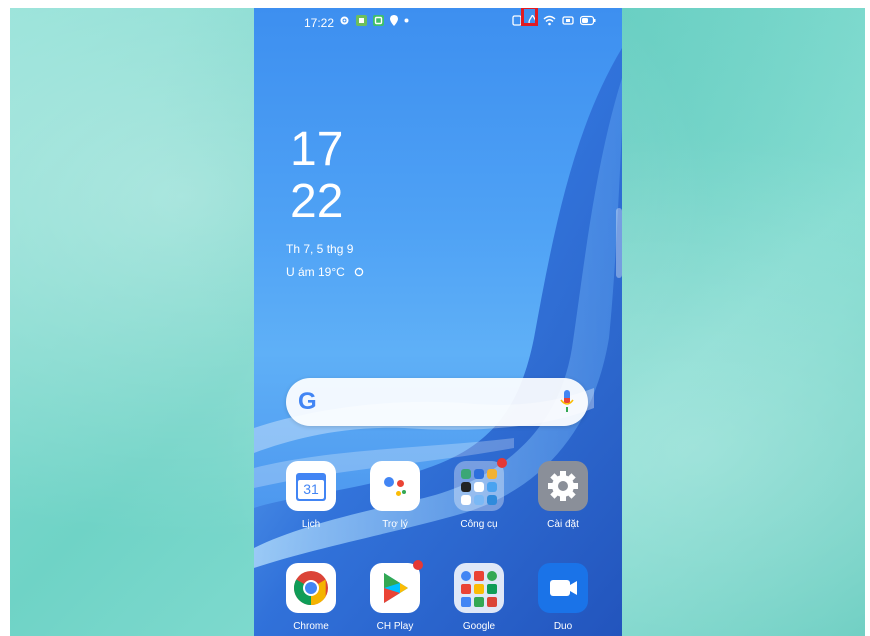 This screenshot has height=636, width=870. What do you see at coordinates (479, 626) in the screenshot?
I see `app-label: Google` at bounding box center [479, 626].